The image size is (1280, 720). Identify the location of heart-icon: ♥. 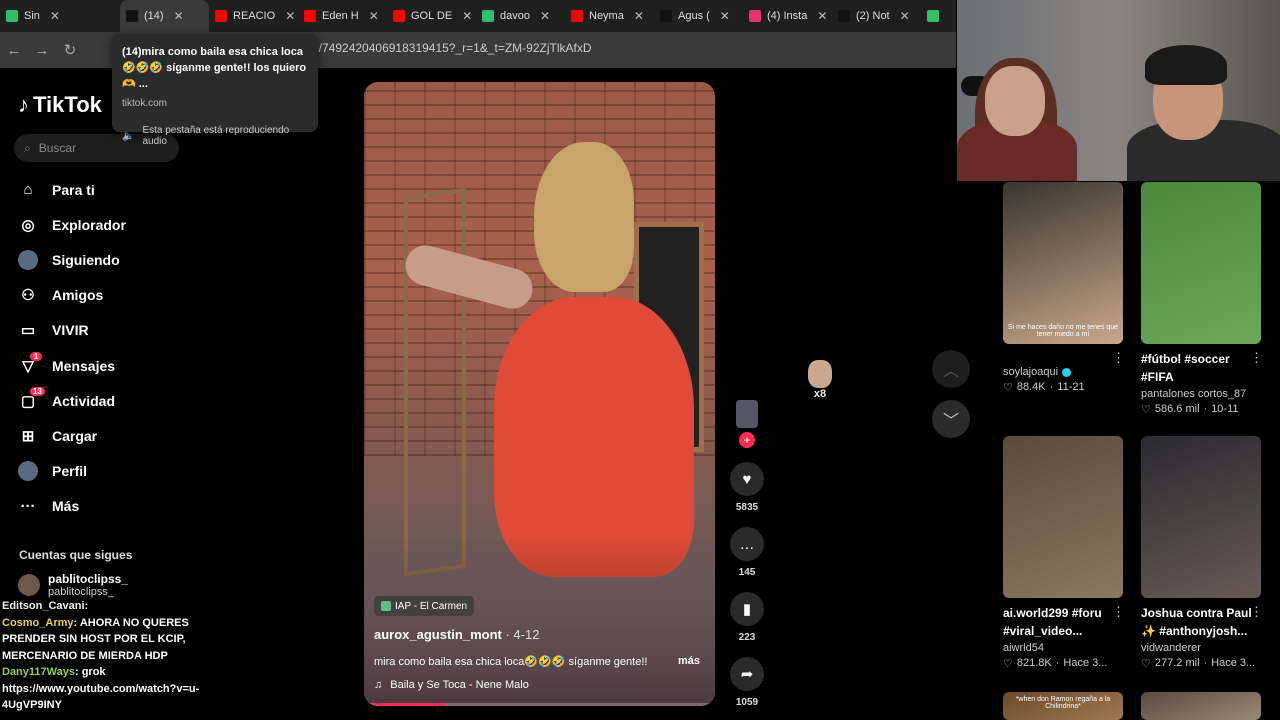
(747, 479).